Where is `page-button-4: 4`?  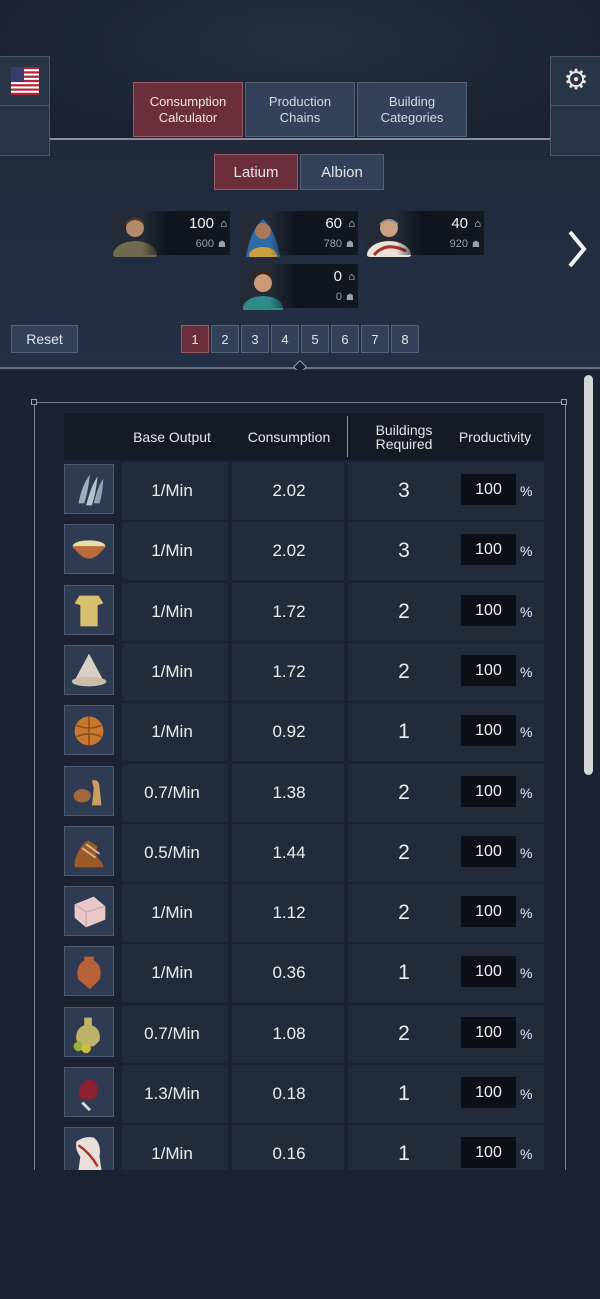
page-button-4: 4 is located at coordinates (285, 339).